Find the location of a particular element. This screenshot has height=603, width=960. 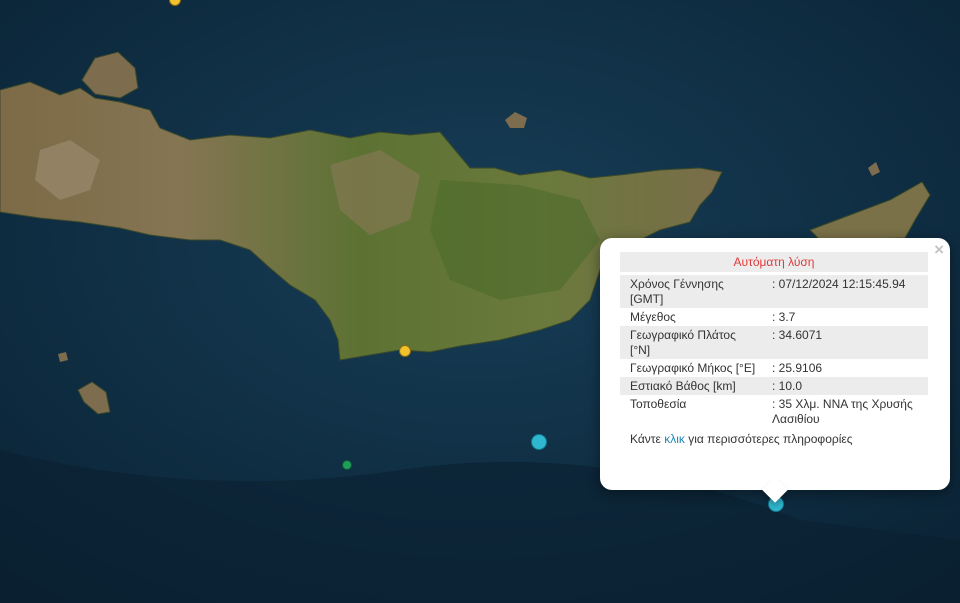

row-label: Μέγεθος is located at coordinates (653, 317).